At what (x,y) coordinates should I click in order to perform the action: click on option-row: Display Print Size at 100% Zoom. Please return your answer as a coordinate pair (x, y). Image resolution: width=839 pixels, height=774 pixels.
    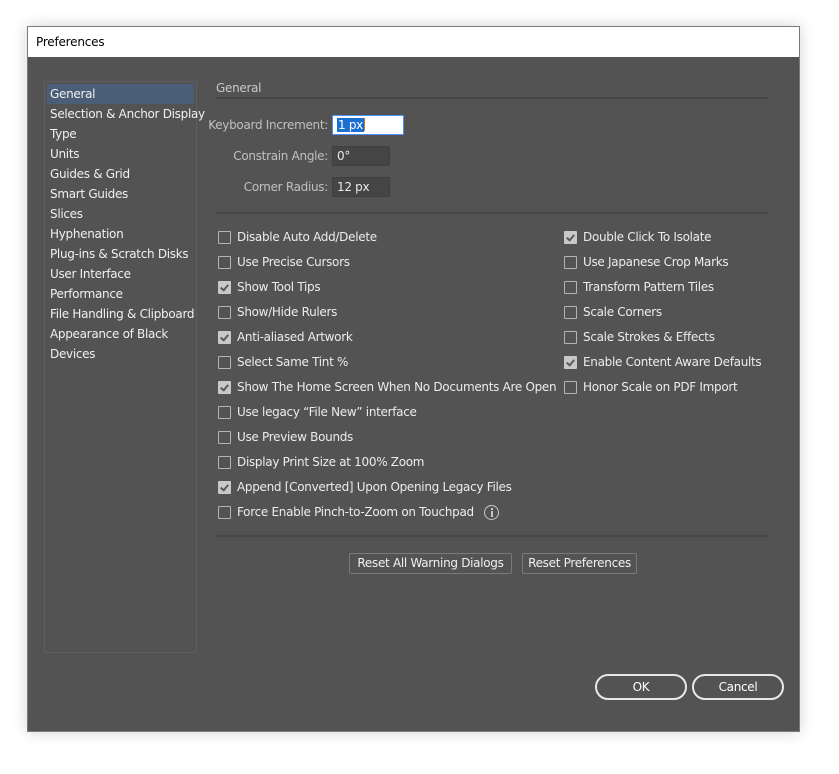
    Looking at the image, I should click on (321, 462).